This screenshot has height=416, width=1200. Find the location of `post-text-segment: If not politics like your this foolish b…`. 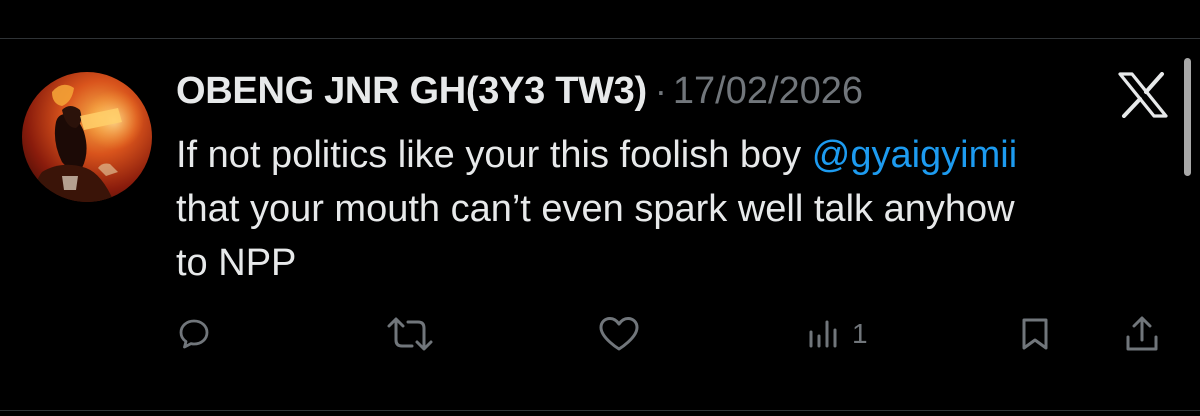

post-text-segment: If not politics like your this foolish b… is located at coordinates (494, 155).